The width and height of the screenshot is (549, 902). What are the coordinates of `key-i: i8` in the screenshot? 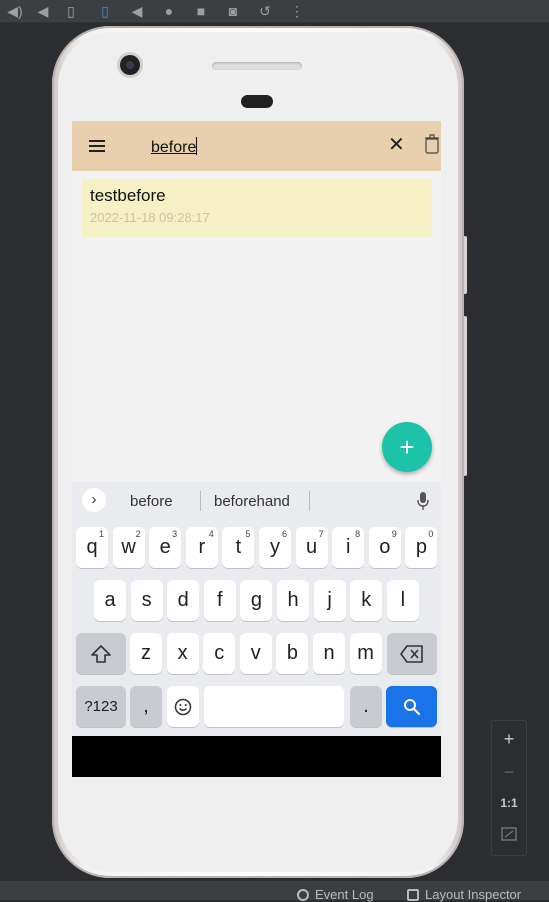 It's located at (348, 547).